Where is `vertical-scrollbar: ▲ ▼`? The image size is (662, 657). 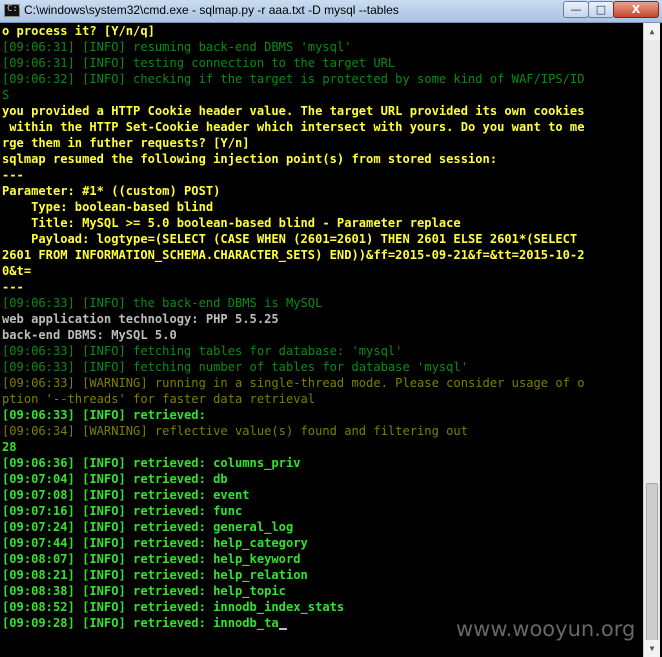
vertical-scrollbar: ▲ ▼ is located at coordinates (651, 340).